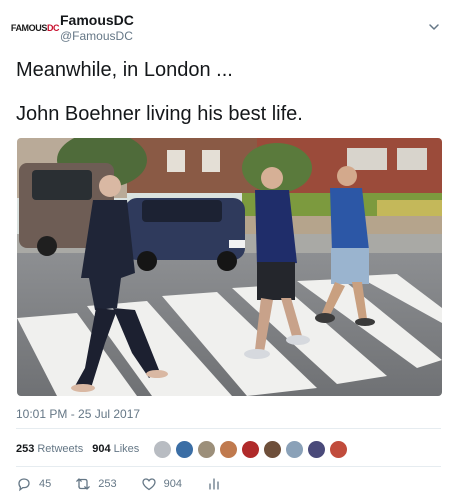 Image resolution: width=455 pixels, height=500 pixels. Describe the element at coordinates (127, 449) in the screenshot. I see `likes-label: Likes` at that location.